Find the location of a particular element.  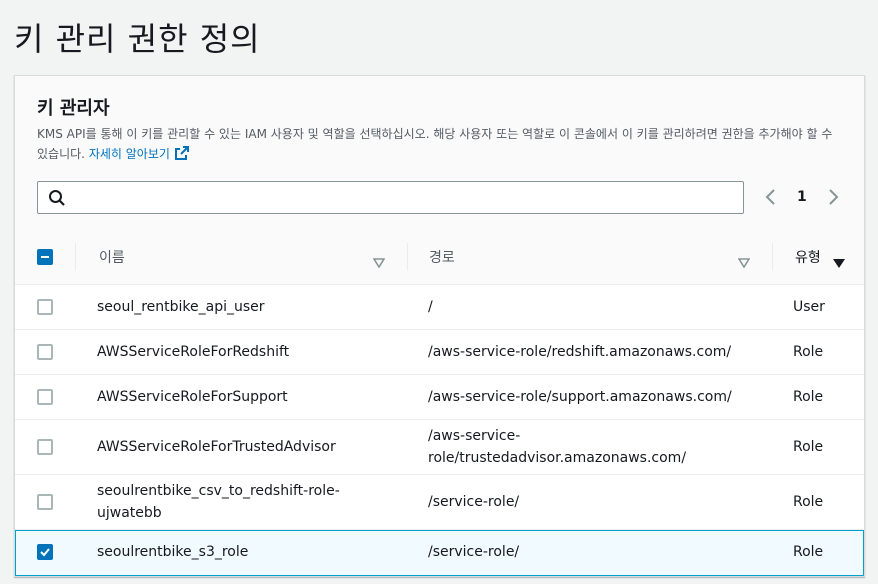

row-type: User is located at coordinates (809, 307).